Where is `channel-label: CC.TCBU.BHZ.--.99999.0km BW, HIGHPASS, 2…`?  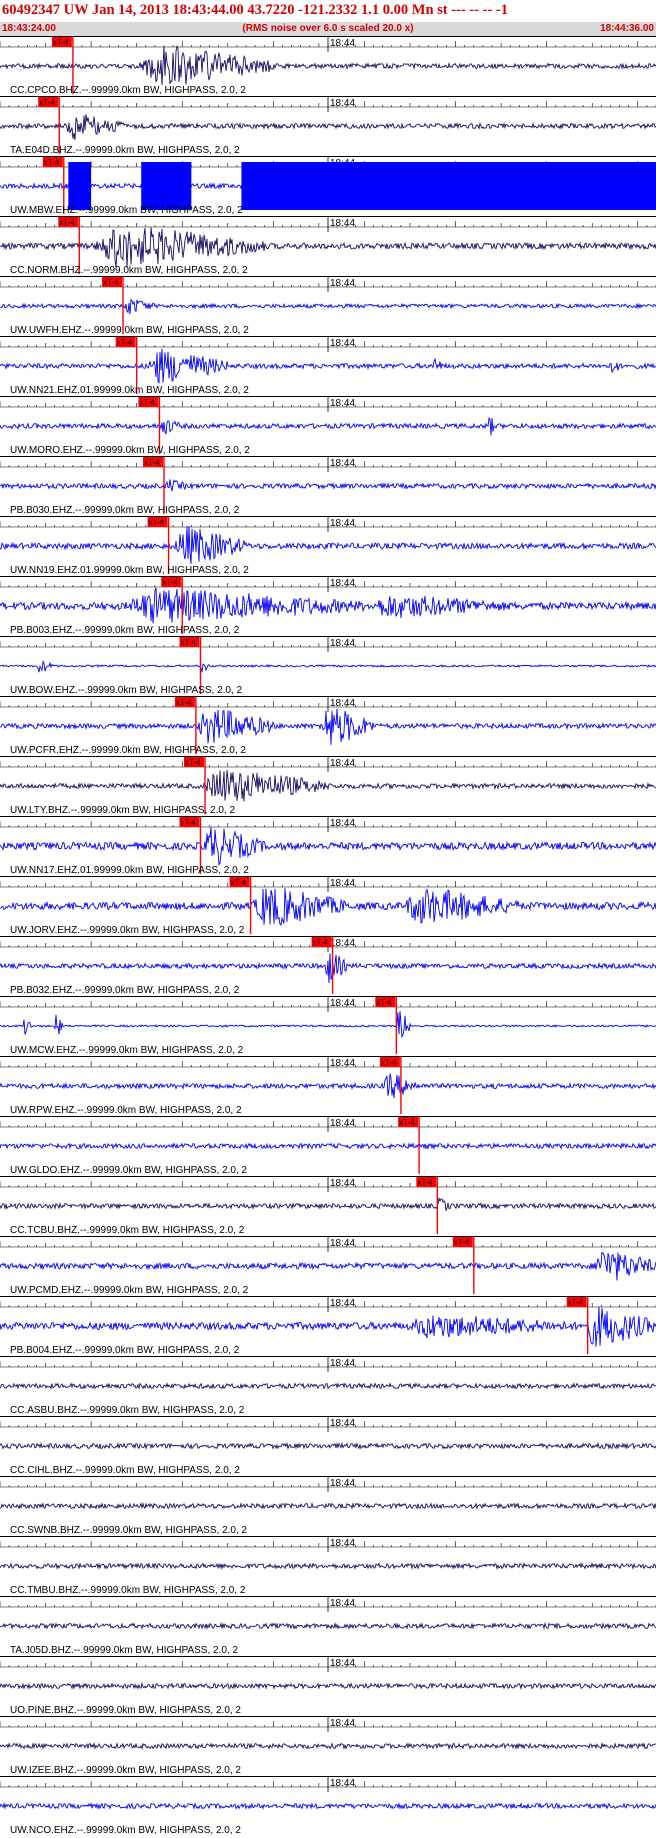
channel-label: CC.TCBU.BHZ.--.99999.0km BW, HIGHPASS, 2… is located at coordinates (127, 1230).